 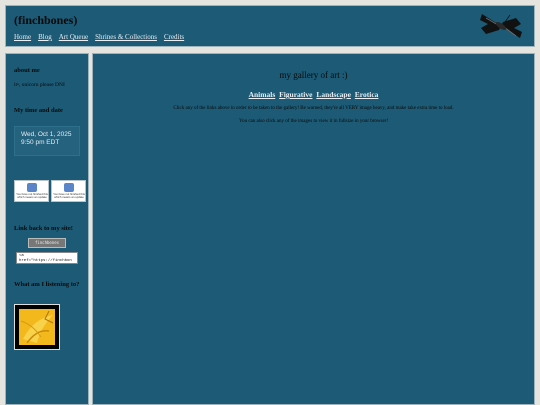 I want to click on nav-home: Home, so click(x=22, y=37).